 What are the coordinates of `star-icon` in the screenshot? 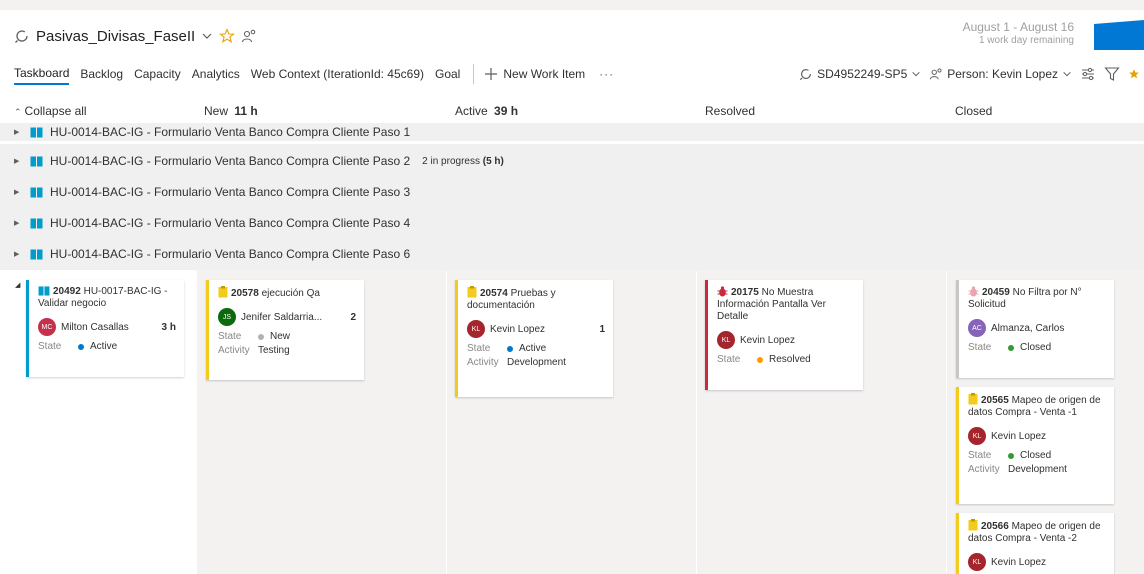 It's located at (227, 36).